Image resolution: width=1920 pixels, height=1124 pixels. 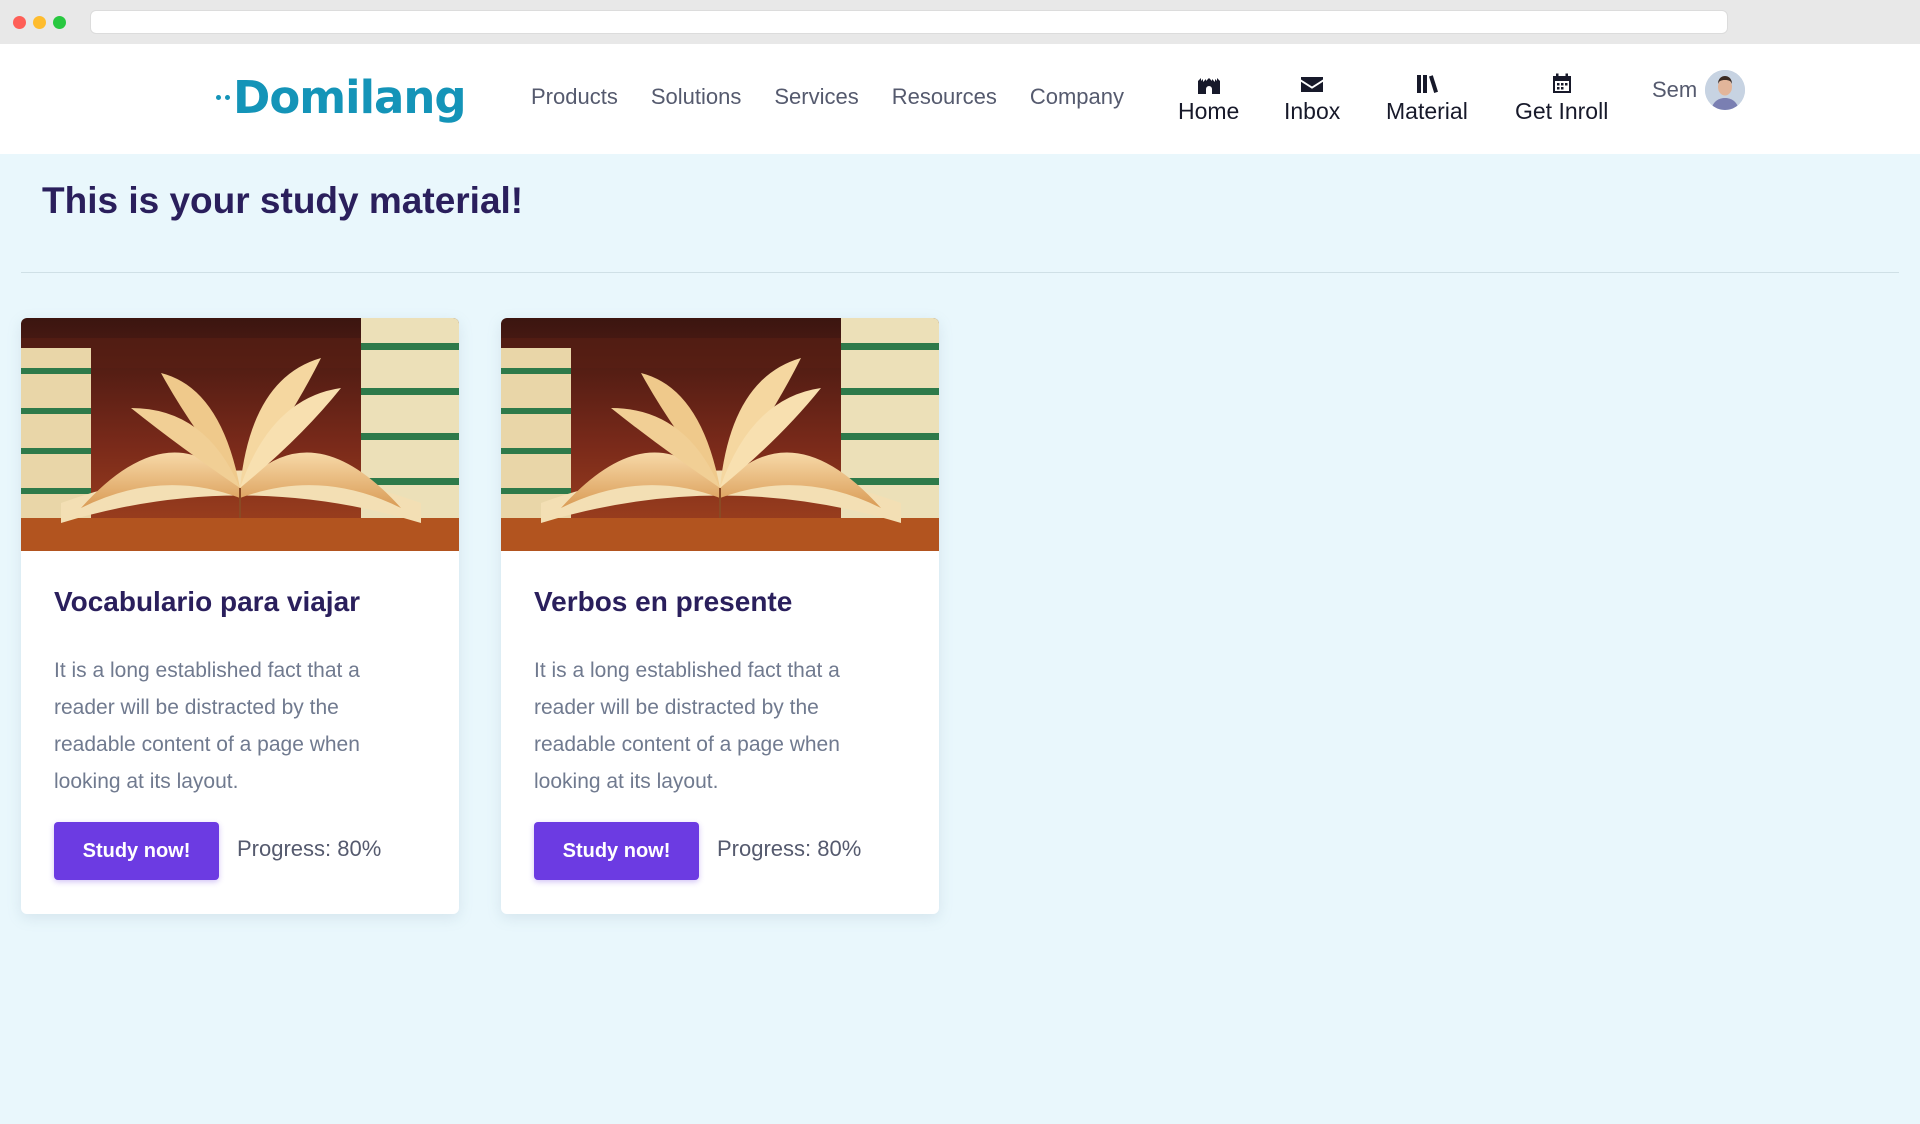 I want to click on title-divider, so click(x=960, y=272).